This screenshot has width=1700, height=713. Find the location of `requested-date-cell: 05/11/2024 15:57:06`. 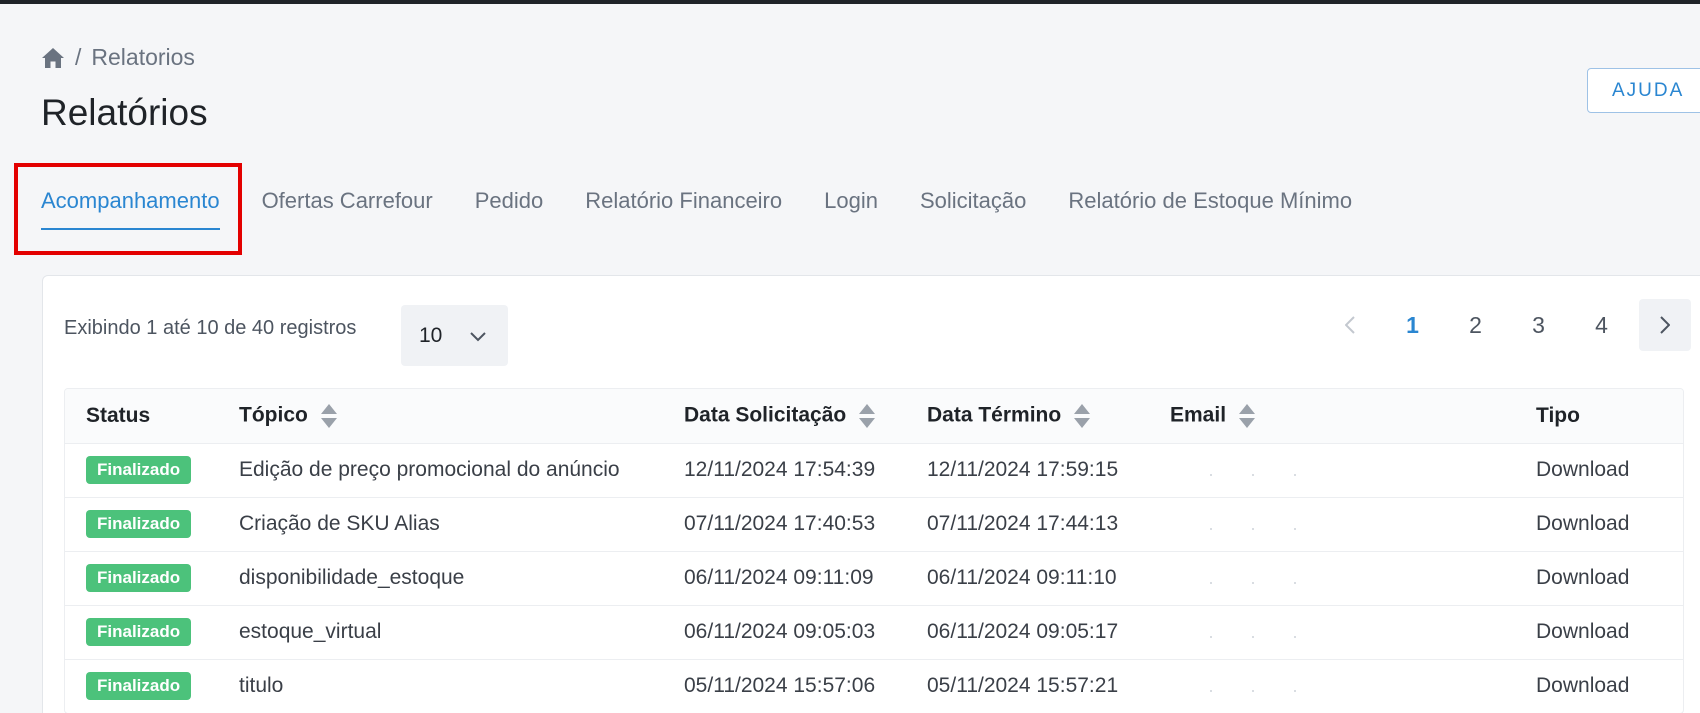

requested-date-cell: 05/11/2024 15:57:06 is located at coordinates (780, 686).